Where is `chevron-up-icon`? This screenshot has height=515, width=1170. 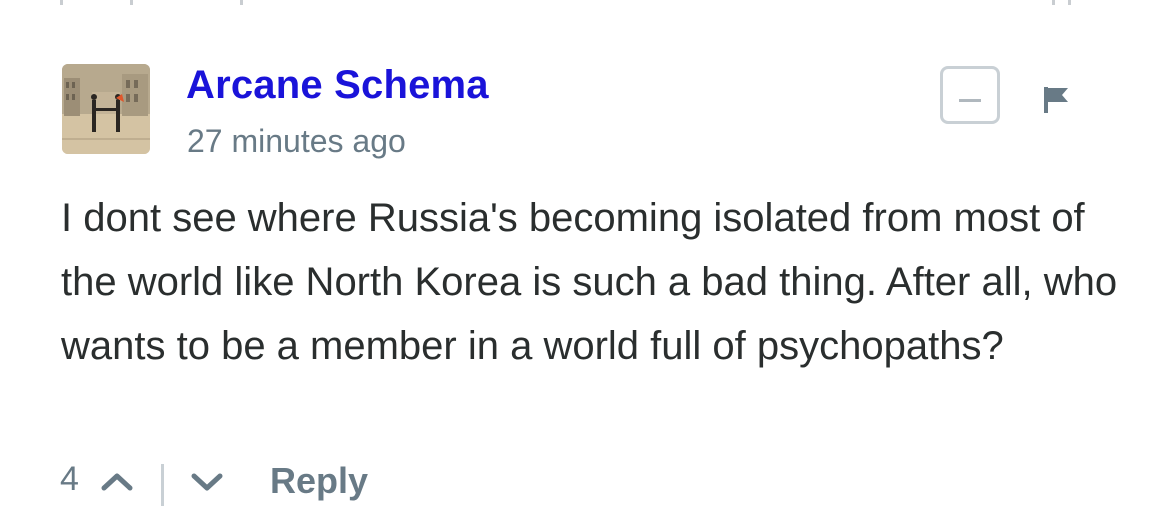
chevron-up-icon is located at coordinates (117, 481).